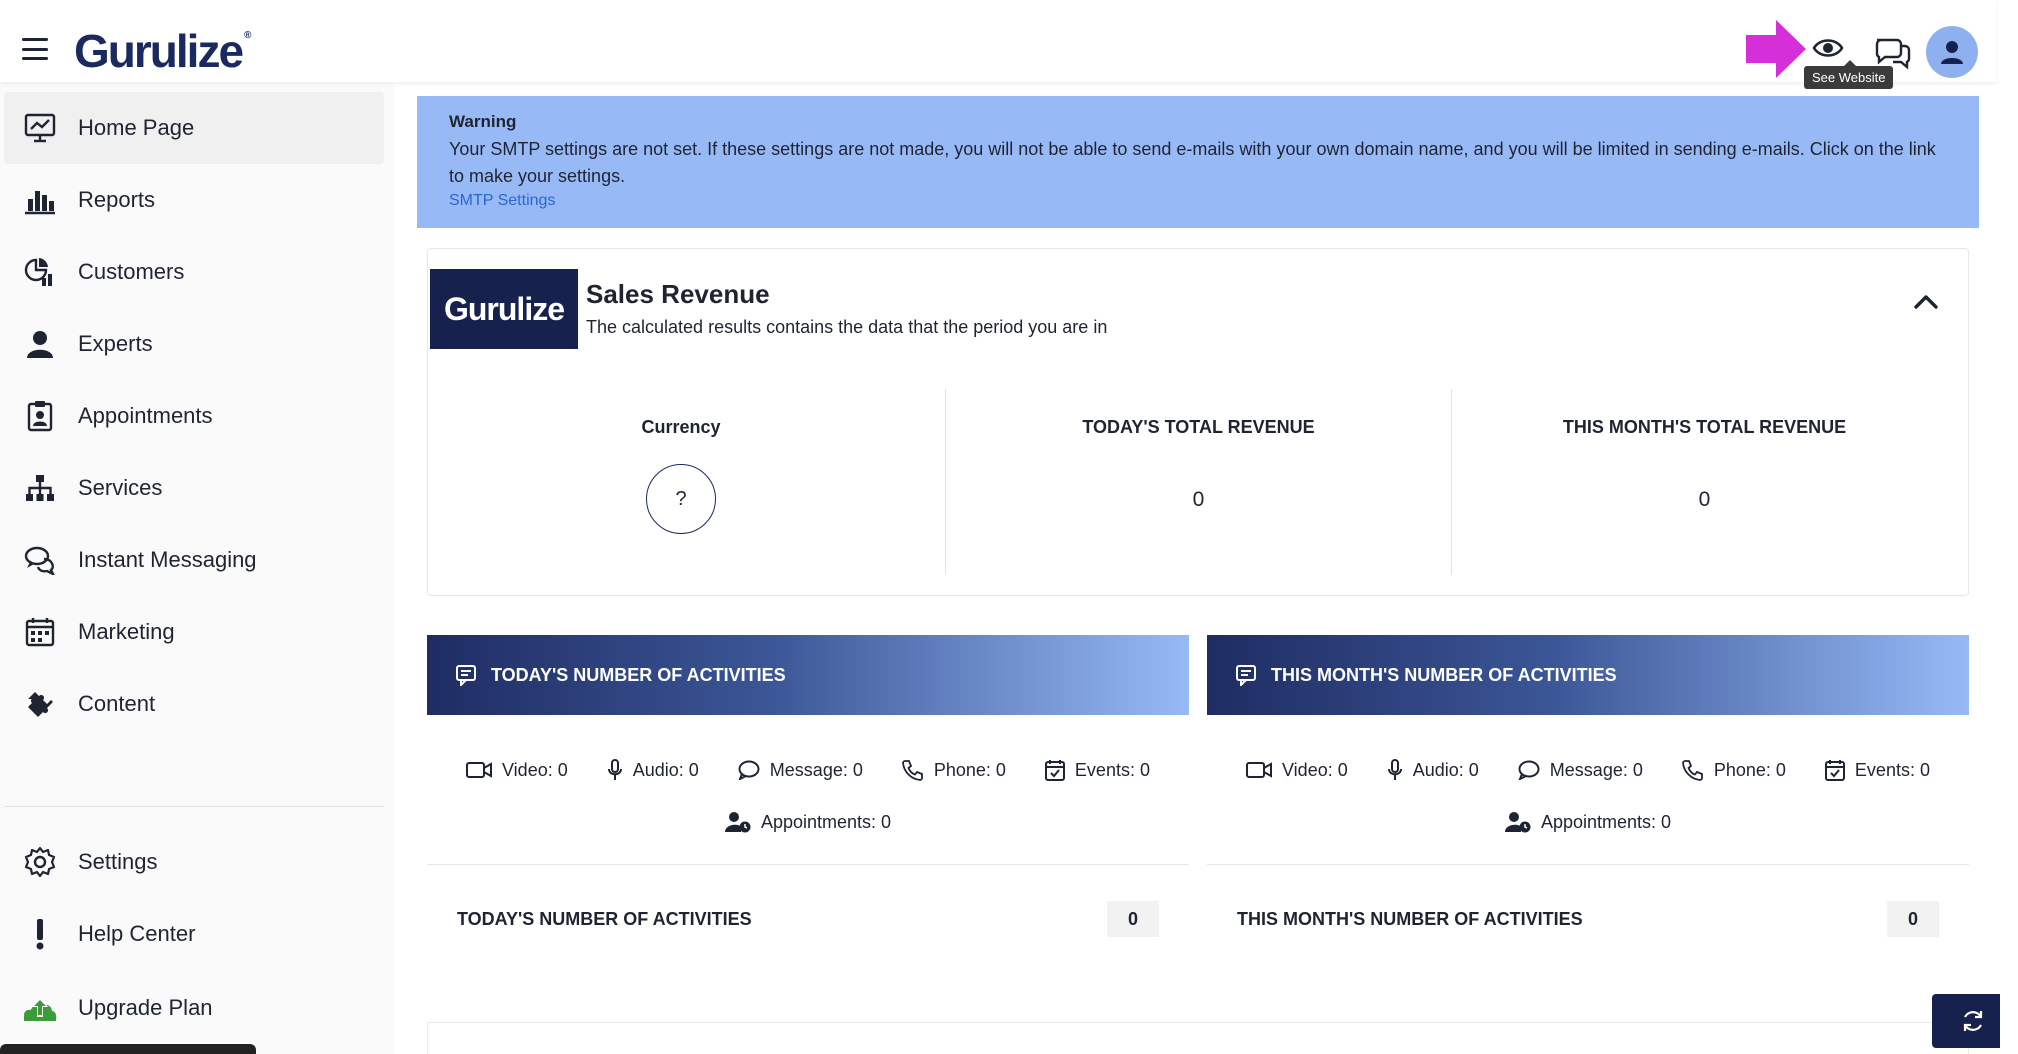 The height and width of the screenshot is (1054, 2018). What do you see at coordinates (1692, 770) in the screenshot?
I see `phone-icon` at bounding box center [1692, 770].